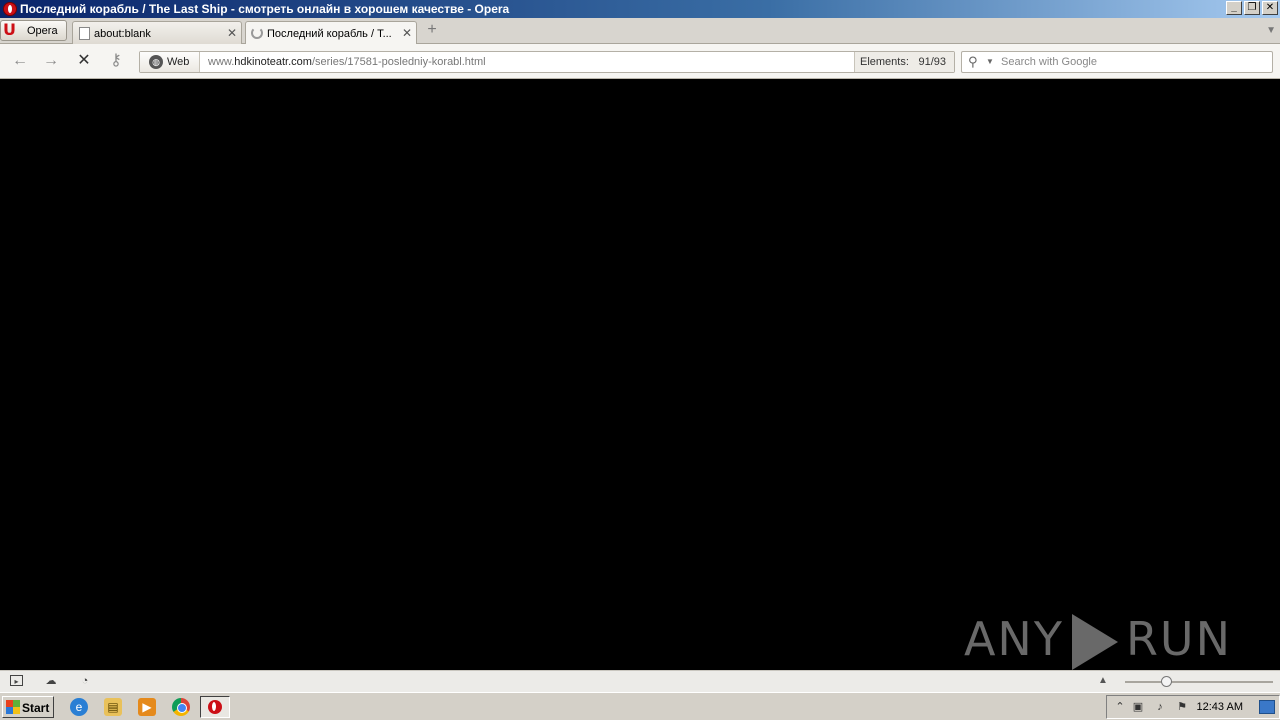 The width and height of the screenshot is (1280, 720). Describe the element at coordinates (257, 33) in the screenshot. I see `loading-spinner-icon` at that location.